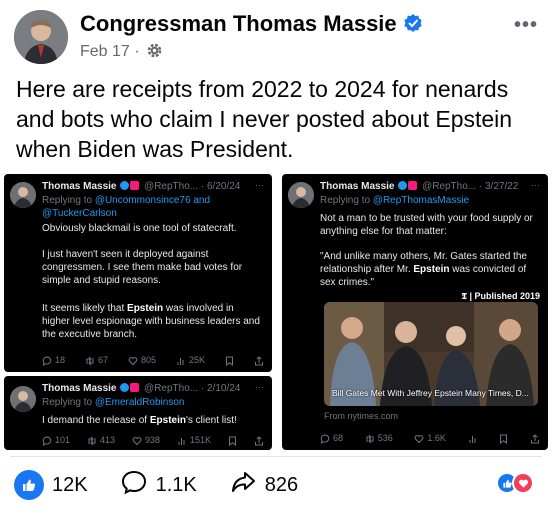 The width and height of the screenshot is (552, 521). I want to click on like-count: 938, so click(153, 440).